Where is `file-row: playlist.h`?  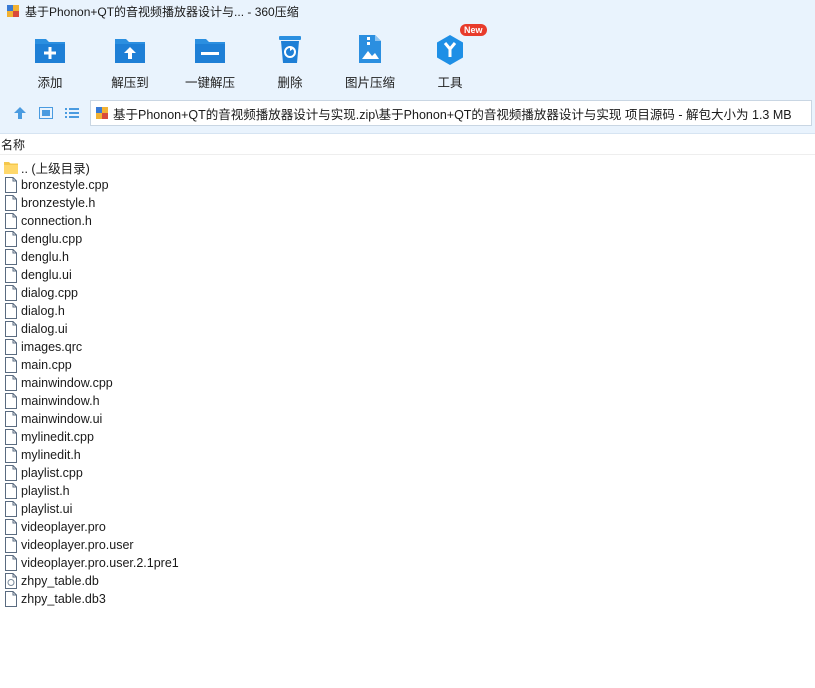 file-row: playlist.h is located at coordinates (407, 491).